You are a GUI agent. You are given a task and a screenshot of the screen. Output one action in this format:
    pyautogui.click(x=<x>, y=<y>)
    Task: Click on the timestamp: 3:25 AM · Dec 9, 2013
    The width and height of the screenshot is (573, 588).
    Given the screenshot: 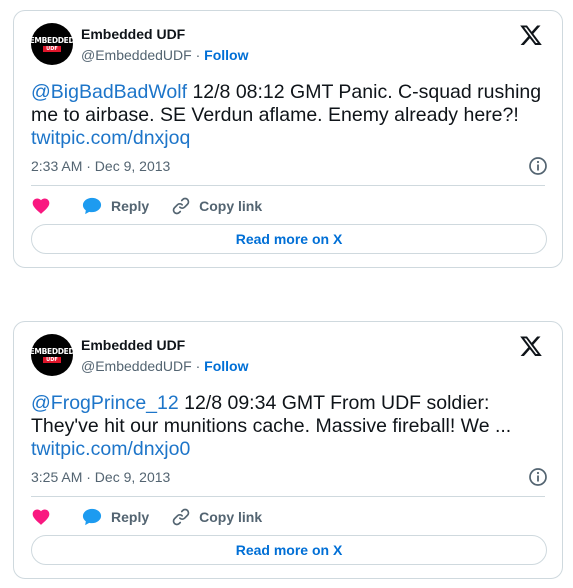 What is the action you would take?
    pyautogui.click(x=100, y=477)
    